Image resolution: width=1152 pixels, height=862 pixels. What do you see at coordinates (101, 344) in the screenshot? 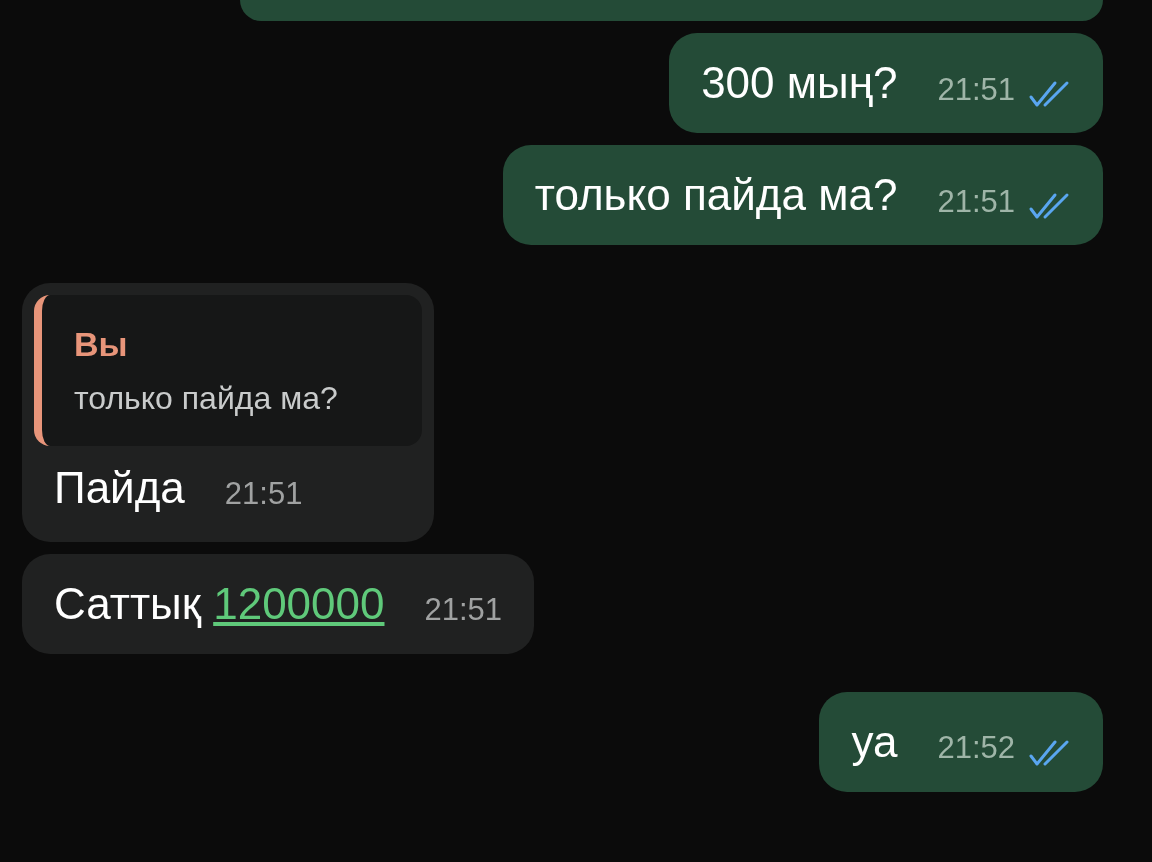
I see `reply-author: Вы` at bounding box center [101, 344].